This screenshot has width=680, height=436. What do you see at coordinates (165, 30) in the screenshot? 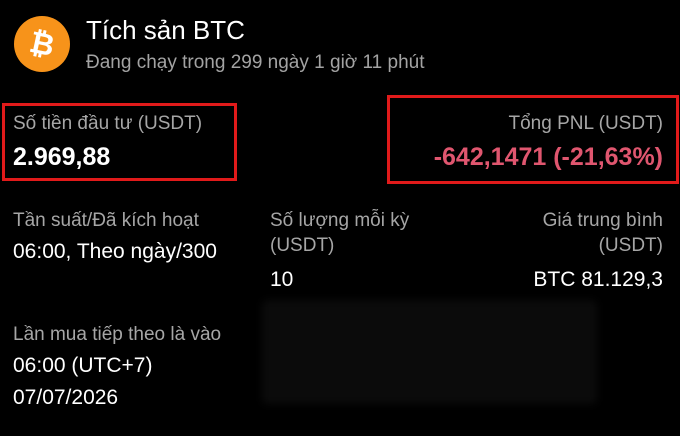
I see `bot-title: Tích sản BTC` at bounding box center [165, 30].